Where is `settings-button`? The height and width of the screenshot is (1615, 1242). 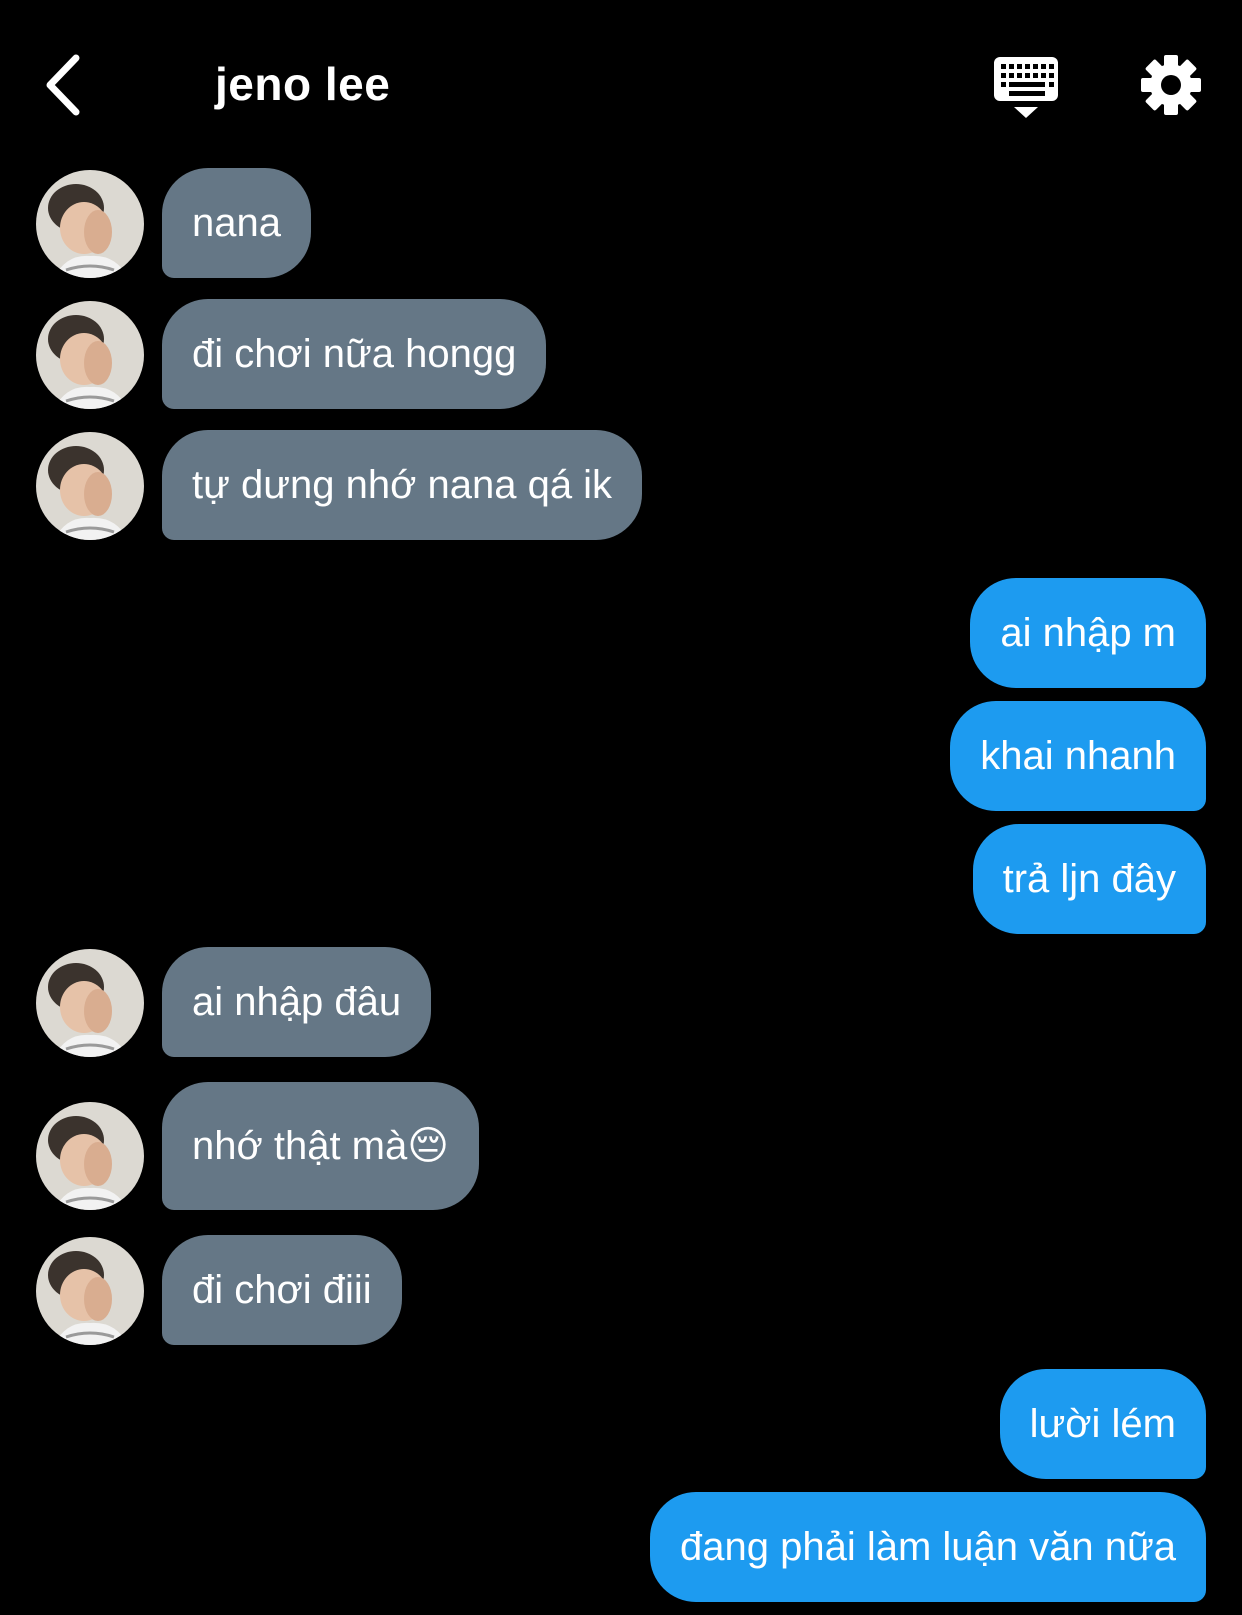
settings-button is located at coordinates (1171, 85).